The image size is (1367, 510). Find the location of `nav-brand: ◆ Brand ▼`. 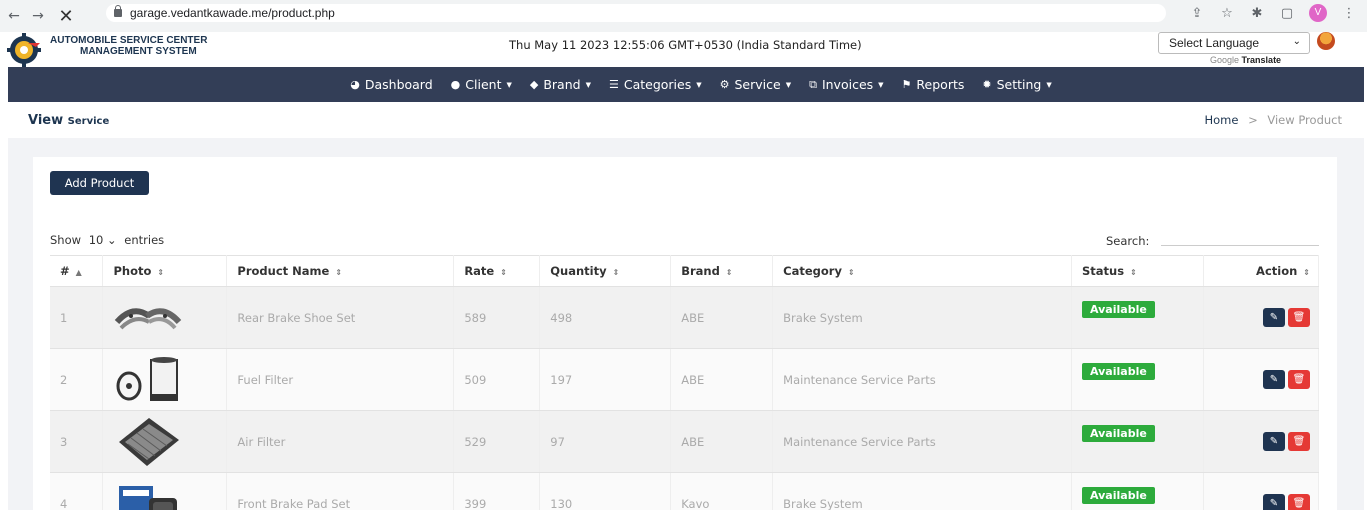

nav-brand: ◆ Brand ▼ is located at coordinates (560, 84).